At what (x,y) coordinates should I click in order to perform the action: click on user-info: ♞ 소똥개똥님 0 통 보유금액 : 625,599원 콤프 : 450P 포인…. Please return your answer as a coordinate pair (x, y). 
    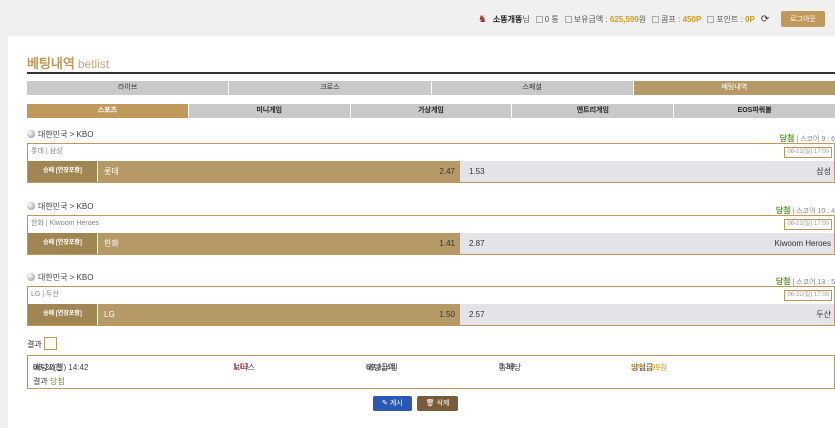
    Looking at the image, I should click on (651, 19).